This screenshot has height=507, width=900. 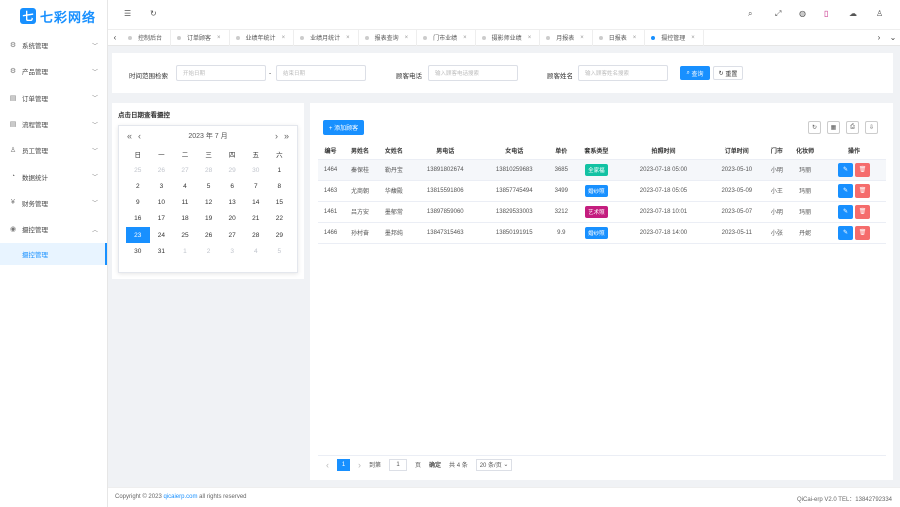 I want to click on add-customer-button: + 添加顾客, so click(x=343, y=127).